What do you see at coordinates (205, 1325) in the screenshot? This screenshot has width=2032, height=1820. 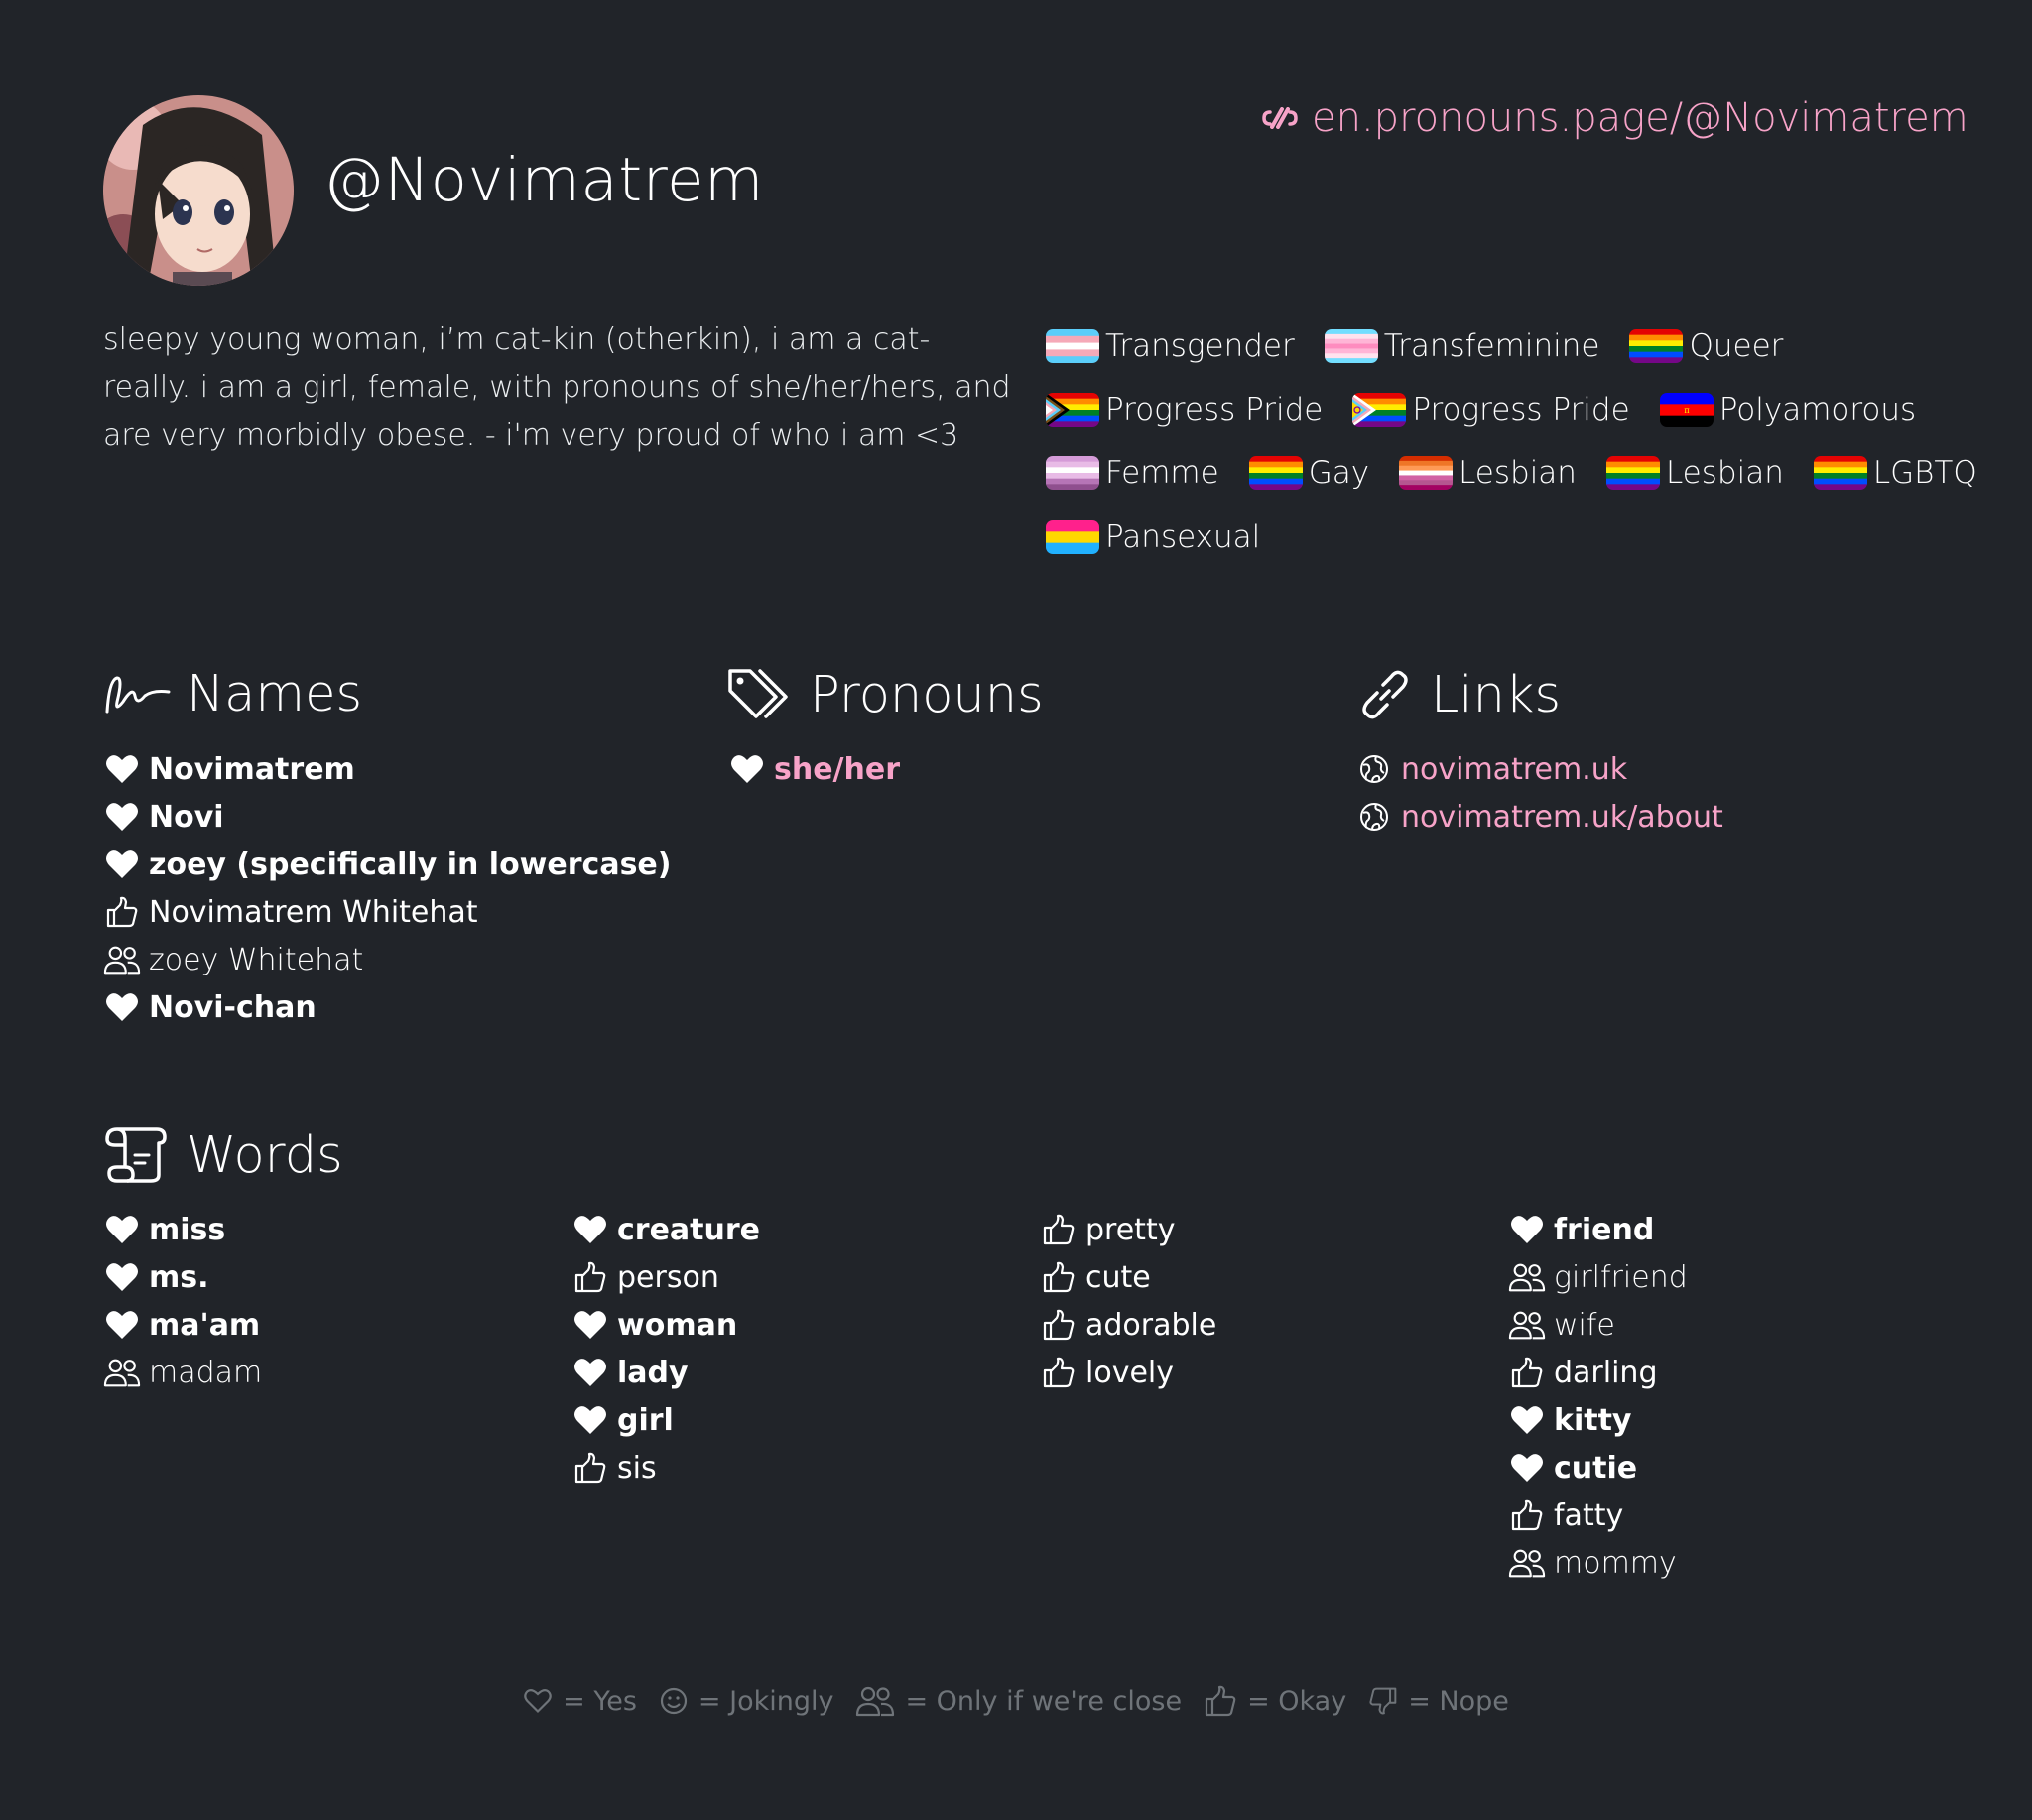 I see `word-item-text: ma'am` at bounding box center [205, 1325].